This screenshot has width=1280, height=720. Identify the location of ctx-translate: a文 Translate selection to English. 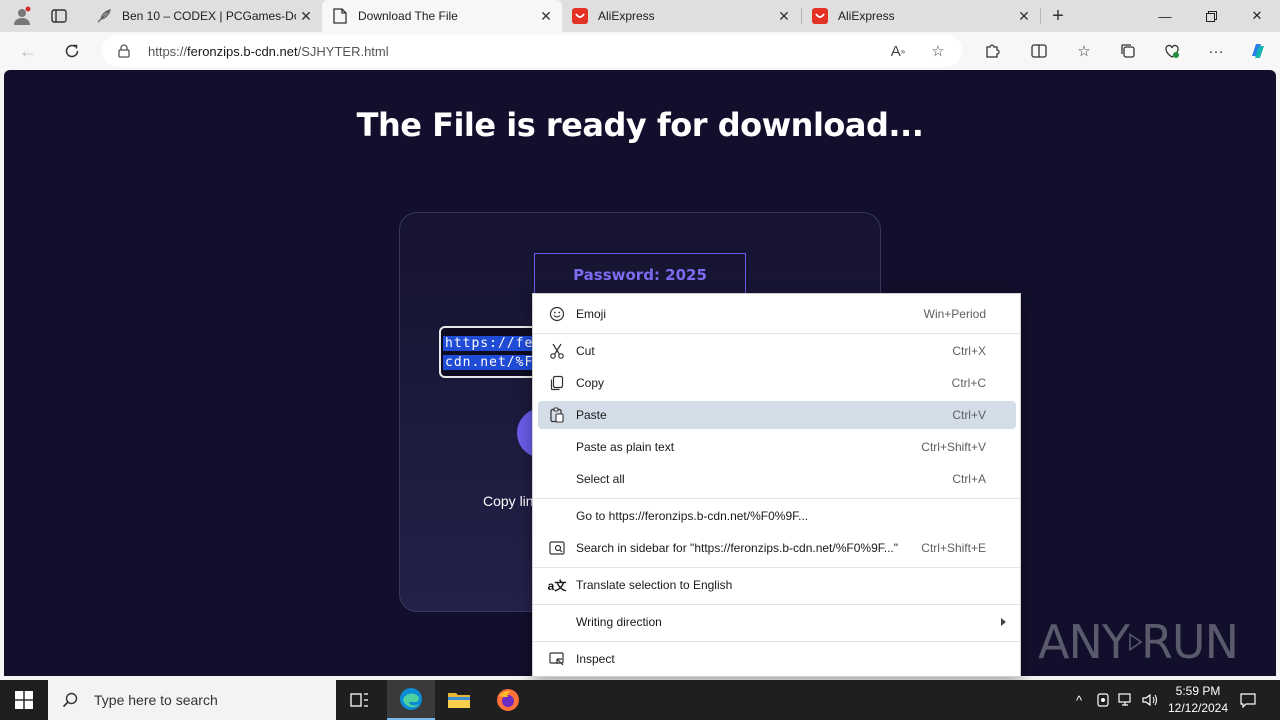
(777, 585).